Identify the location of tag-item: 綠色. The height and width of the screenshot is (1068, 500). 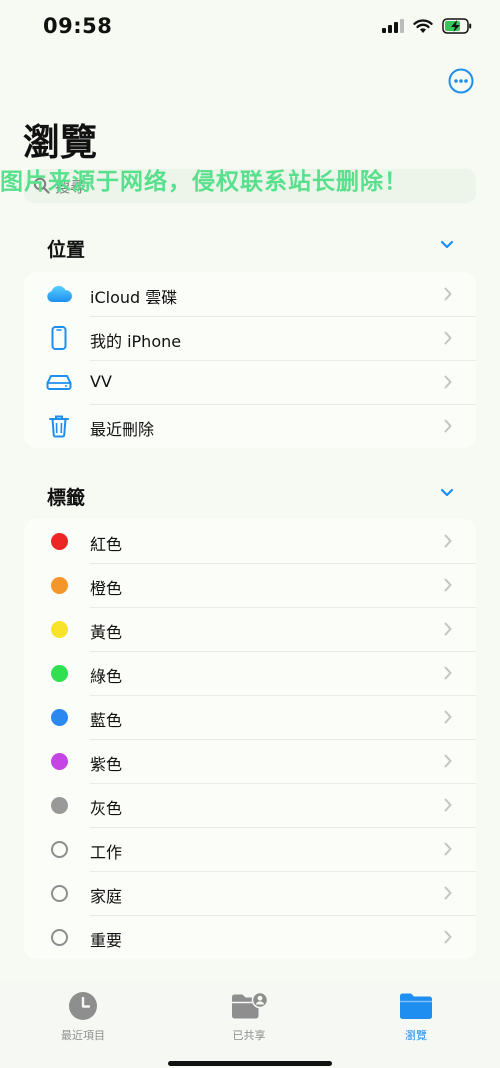
(250, 673).